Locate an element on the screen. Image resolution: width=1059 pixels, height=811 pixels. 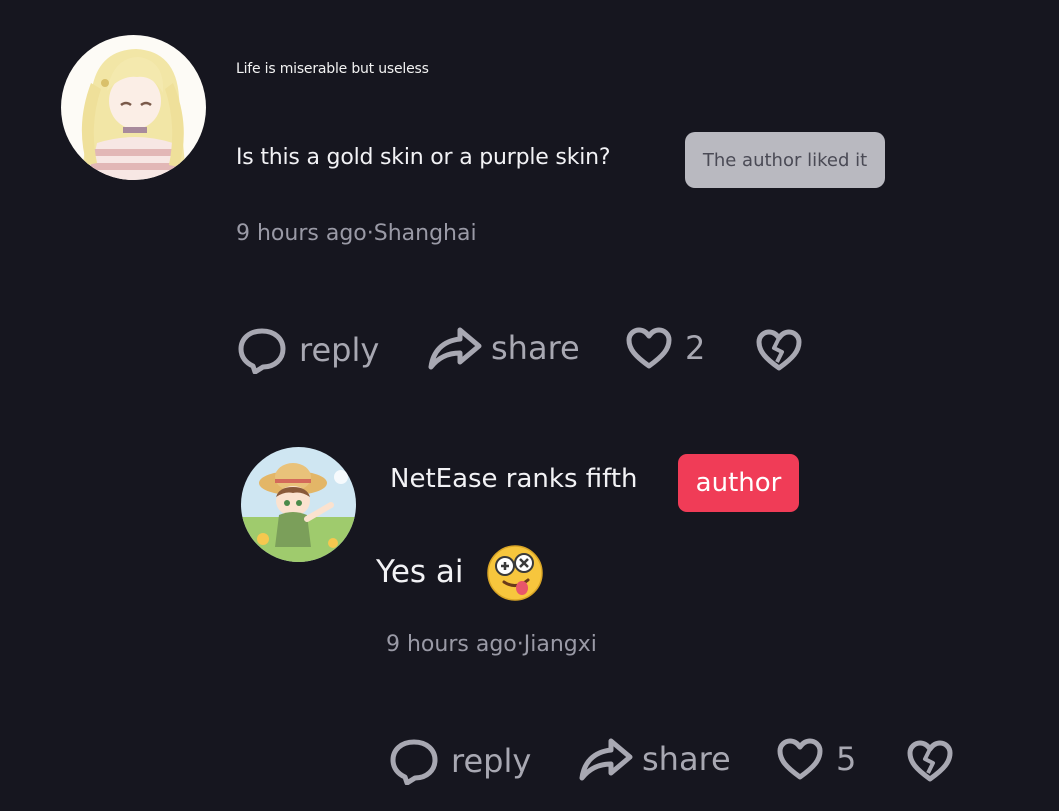
comment-text: Is this a gold skin or a purple skin? is located at coordinates (423, 157).